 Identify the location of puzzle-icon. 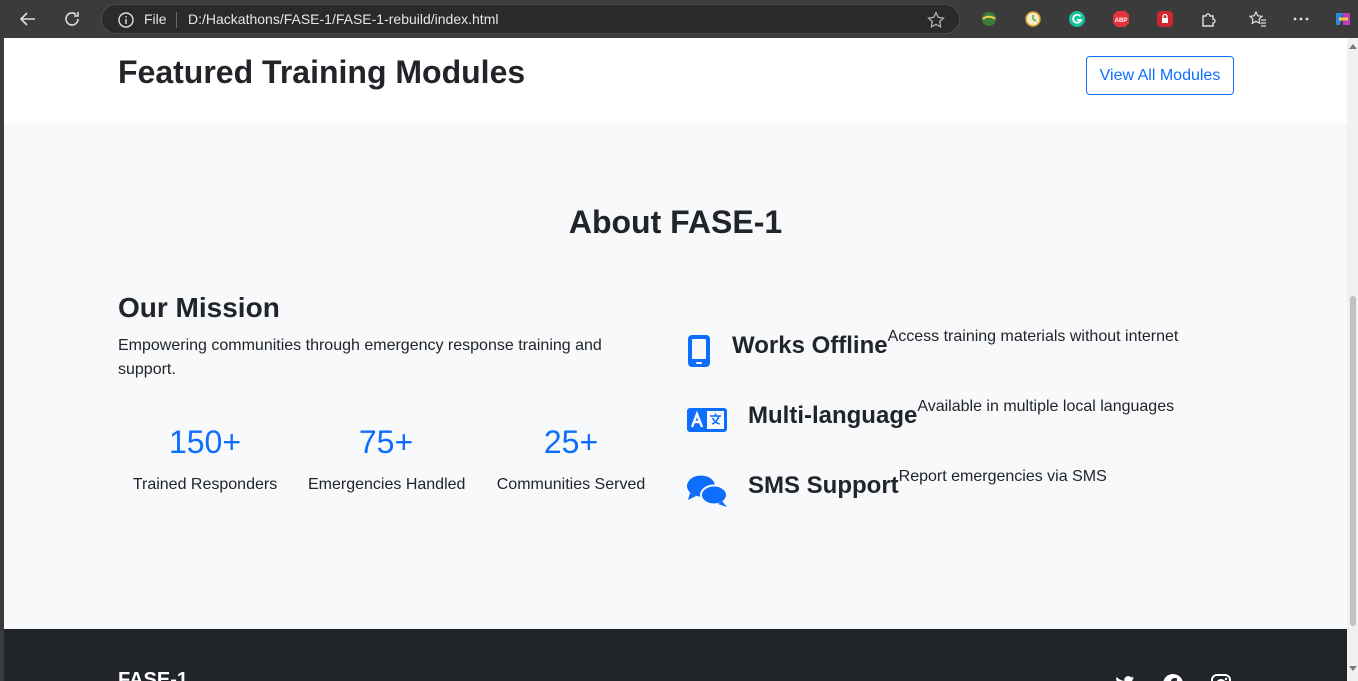
(1209, 19).